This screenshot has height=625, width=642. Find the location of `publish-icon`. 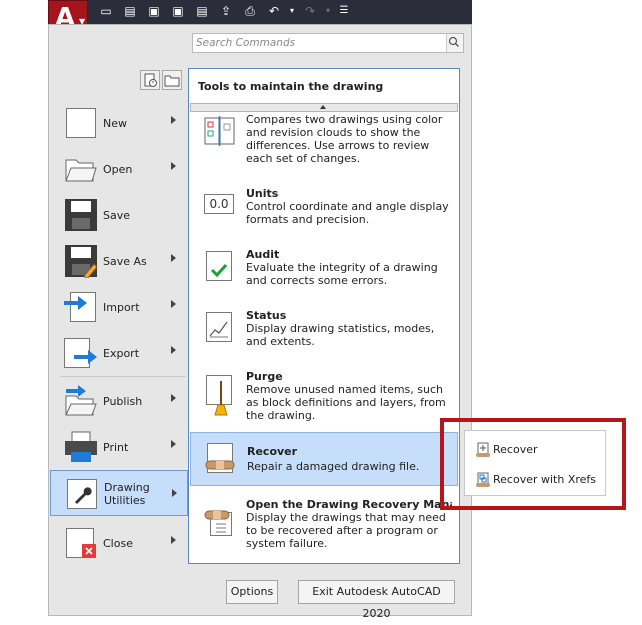

publish-icon is located at coordinates (81, 401).